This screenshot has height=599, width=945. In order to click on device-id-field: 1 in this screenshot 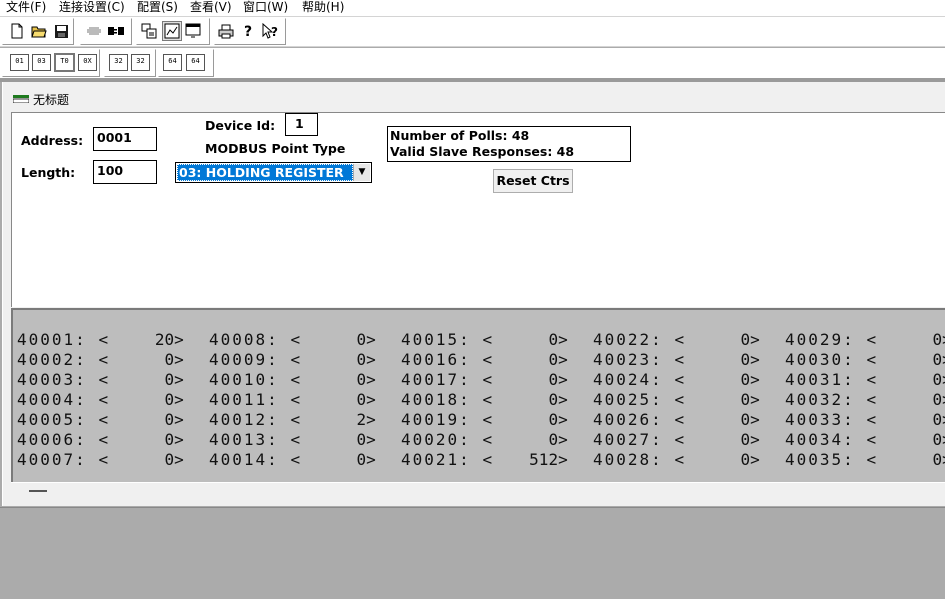, I will do `click(301, 124)`.